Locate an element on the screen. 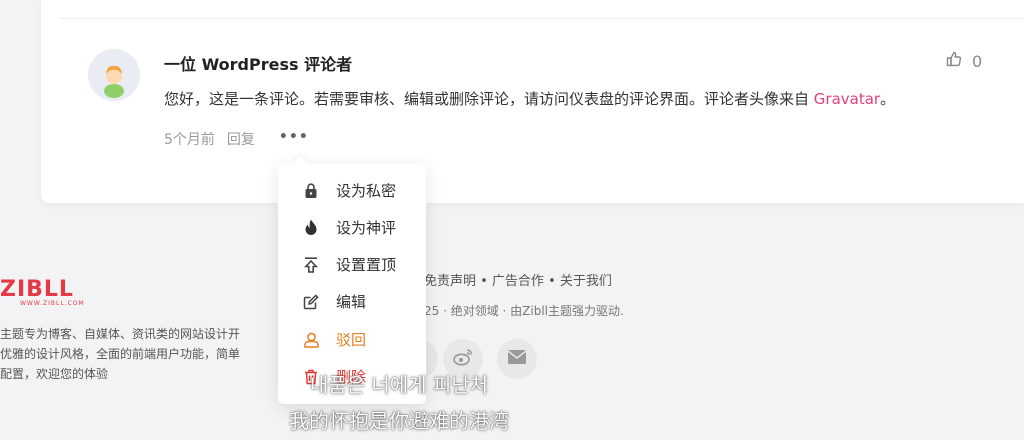 Image resolution: width=1024 pixels, height=440 pixels. copyright-text: 25 · 绝对领域 · 由Zibll主题强力驱动. is located at coordinates (524, 311).